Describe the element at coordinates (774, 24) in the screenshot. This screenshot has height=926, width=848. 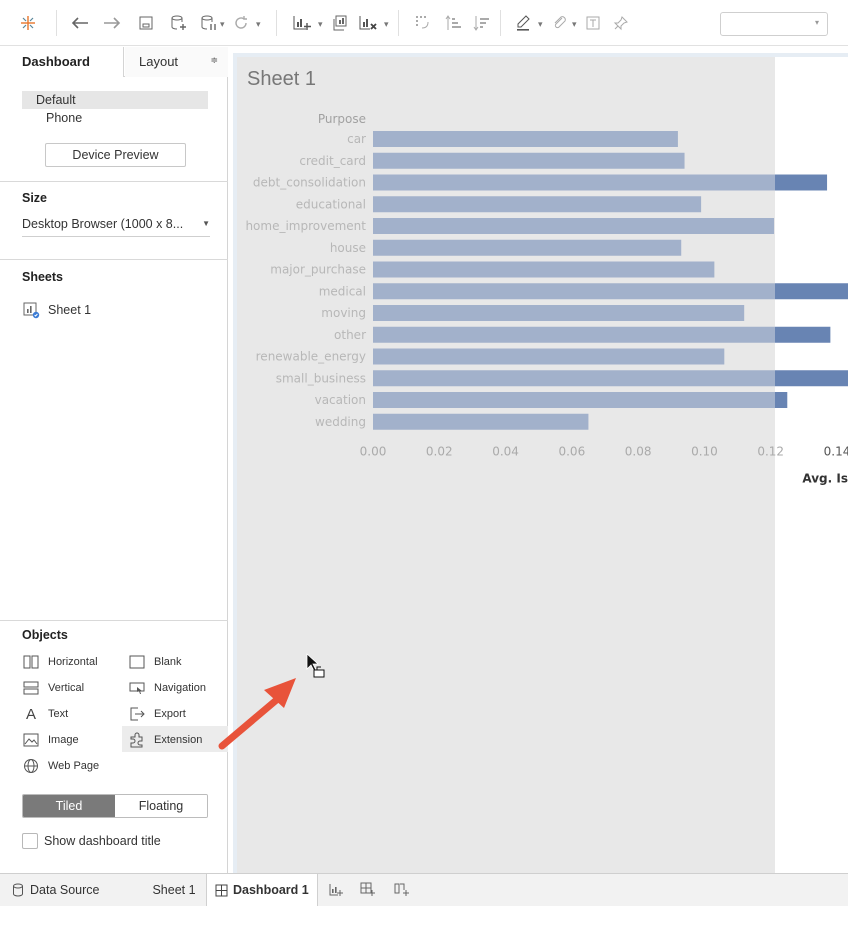
I see `tooltip-combo: ▾` at that location.